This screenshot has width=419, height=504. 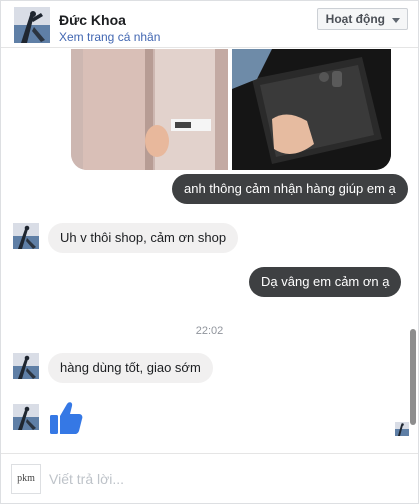 What do you see at coordinates (402, 429) in the screenshot?
I see `seen-avatar` at bounding box center [402, 429].